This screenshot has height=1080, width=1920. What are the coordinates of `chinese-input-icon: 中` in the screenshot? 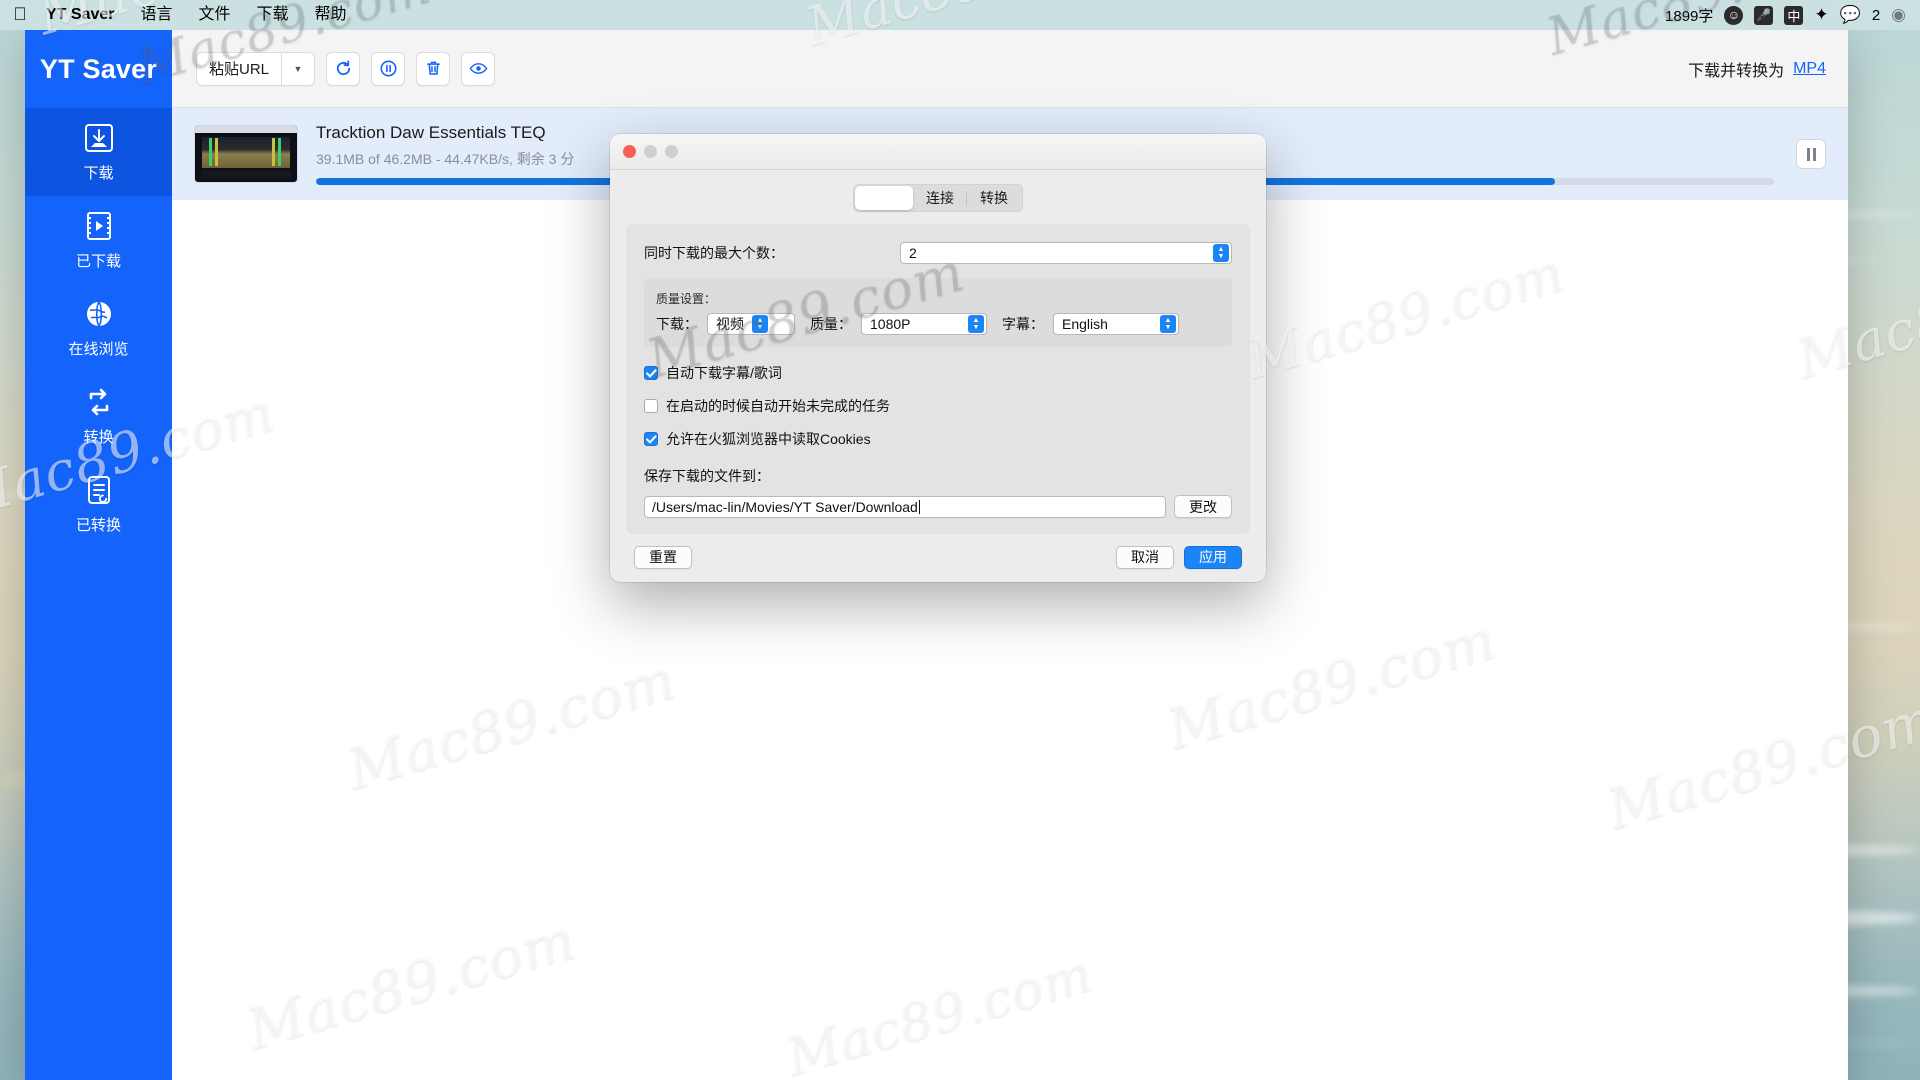 It's located at (1794, 15).